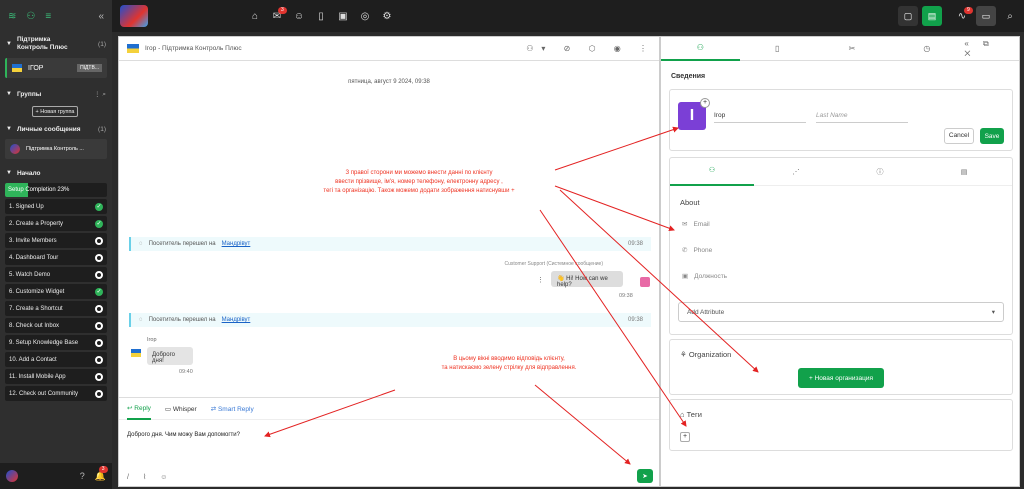 The image size is (1024, 489). Describe the element at coordinates (582, 424) in the screenshot. I see `arrow-to-send` at that location.